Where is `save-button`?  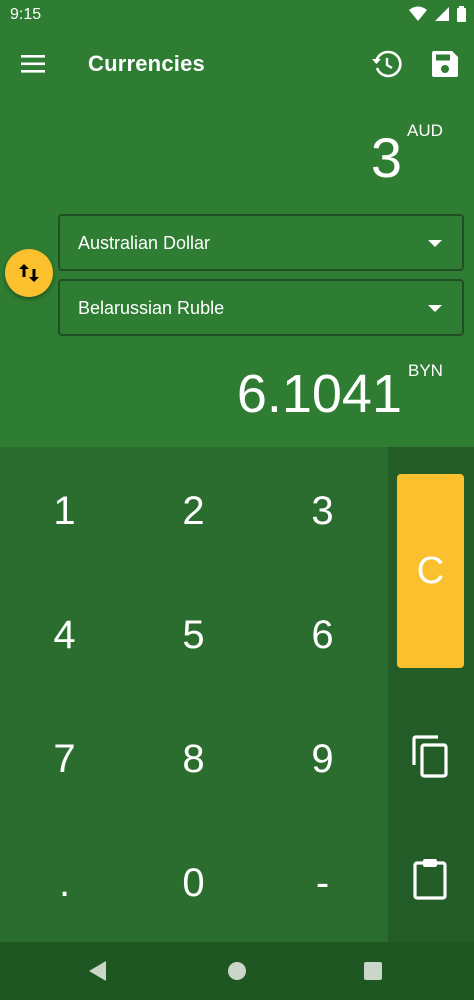
save-button is located at coordinates (445, 64).